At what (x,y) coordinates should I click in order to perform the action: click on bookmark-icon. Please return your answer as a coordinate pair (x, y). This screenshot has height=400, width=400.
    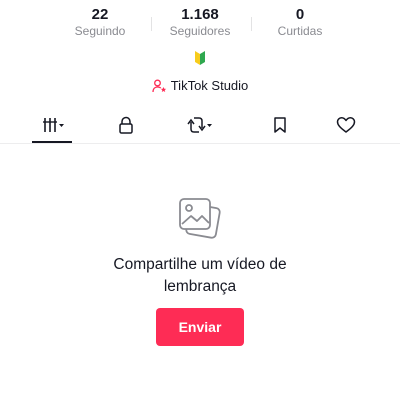
    Looking at the image, I should click on (280, 125).